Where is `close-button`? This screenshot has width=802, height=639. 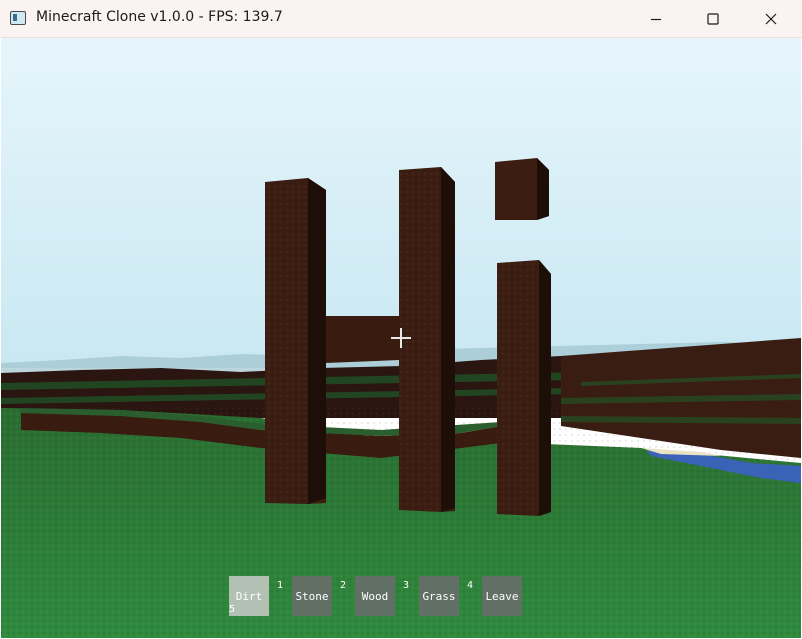 close-button is located at coordinates (771, 19).